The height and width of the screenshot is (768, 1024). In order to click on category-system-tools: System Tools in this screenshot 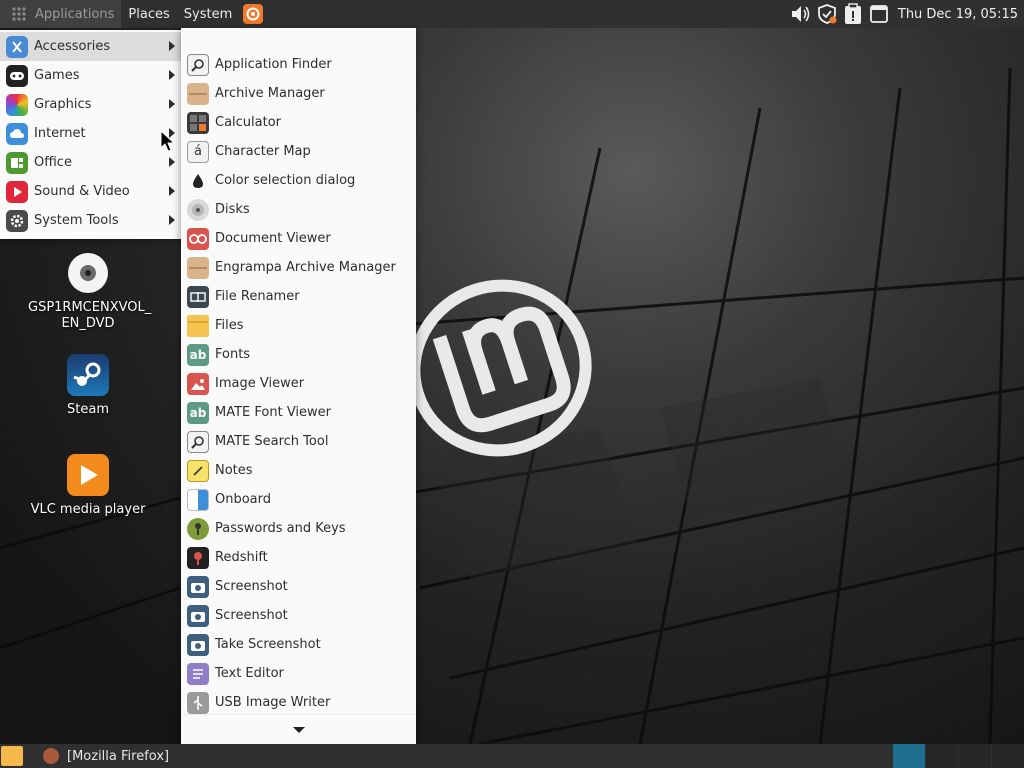, I will do `click(90, 220)`.